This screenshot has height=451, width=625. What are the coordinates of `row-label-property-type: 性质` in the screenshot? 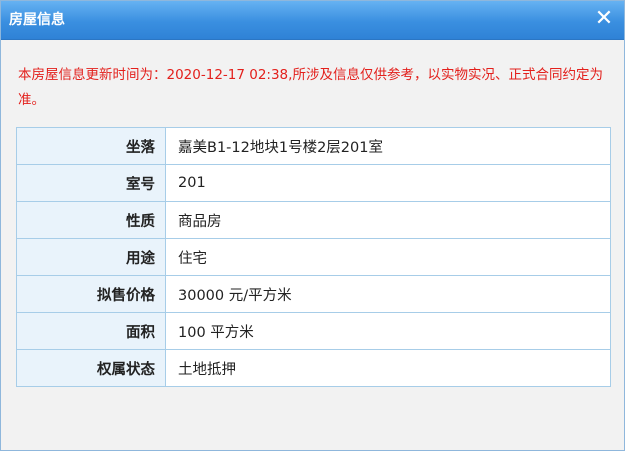 It's located at (91, 220).